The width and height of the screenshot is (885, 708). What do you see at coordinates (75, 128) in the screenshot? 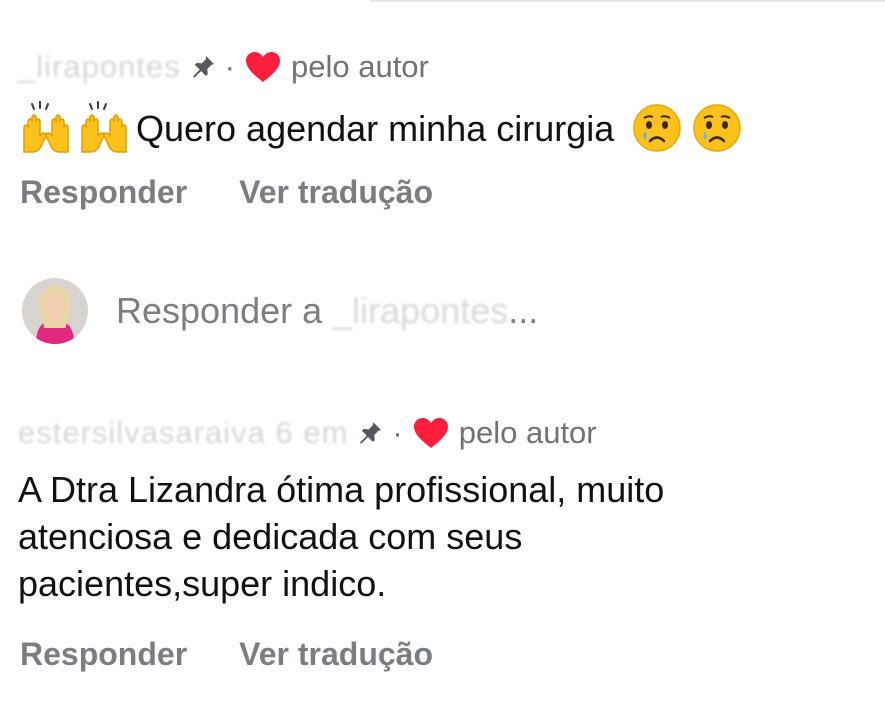
I see `emoji-group-before` at bounding box center [75, 128].